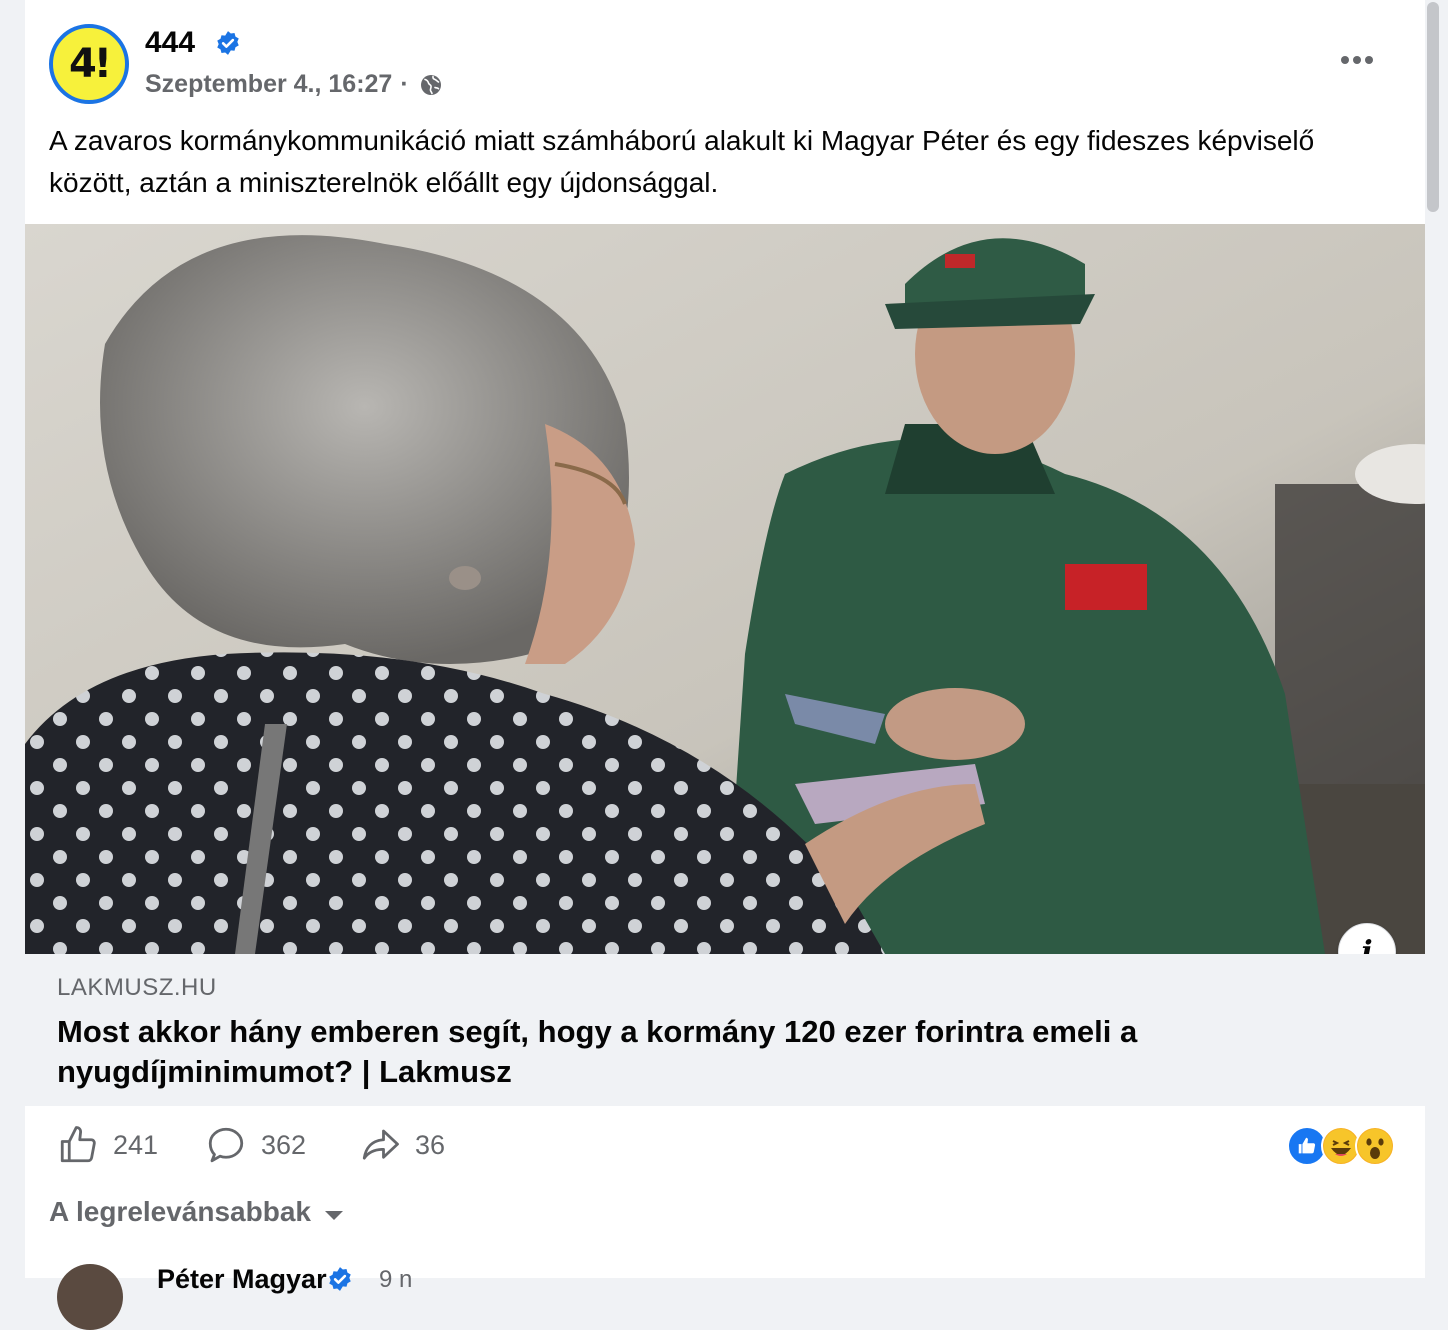 This screenshot has height=1330, width=1448. Describe the element at coordinates (228, 43) in the screenshot. I see `verified-badge-icon` at that location.